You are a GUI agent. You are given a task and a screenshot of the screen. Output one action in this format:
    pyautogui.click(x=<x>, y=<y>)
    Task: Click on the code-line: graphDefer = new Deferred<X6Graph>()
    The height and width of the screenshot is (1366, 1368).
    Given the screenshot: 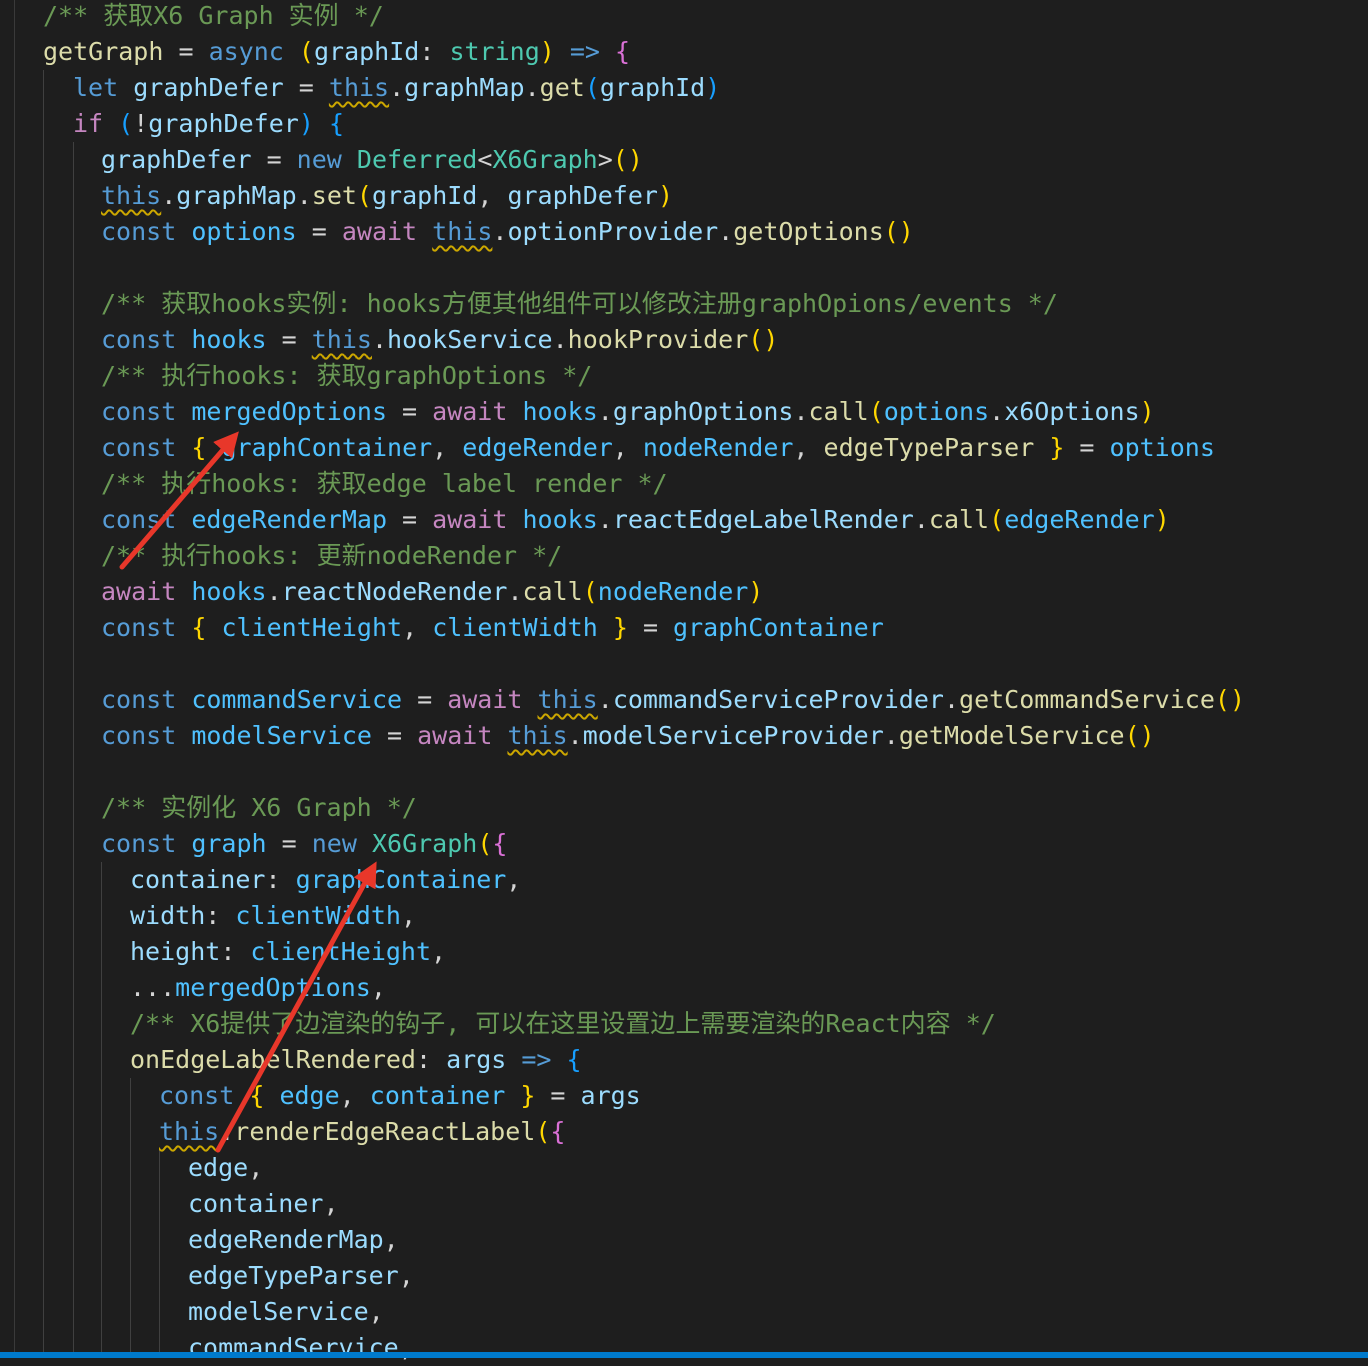 What is the action you would take?
    pyautogui.click(x=372, y=160)
    